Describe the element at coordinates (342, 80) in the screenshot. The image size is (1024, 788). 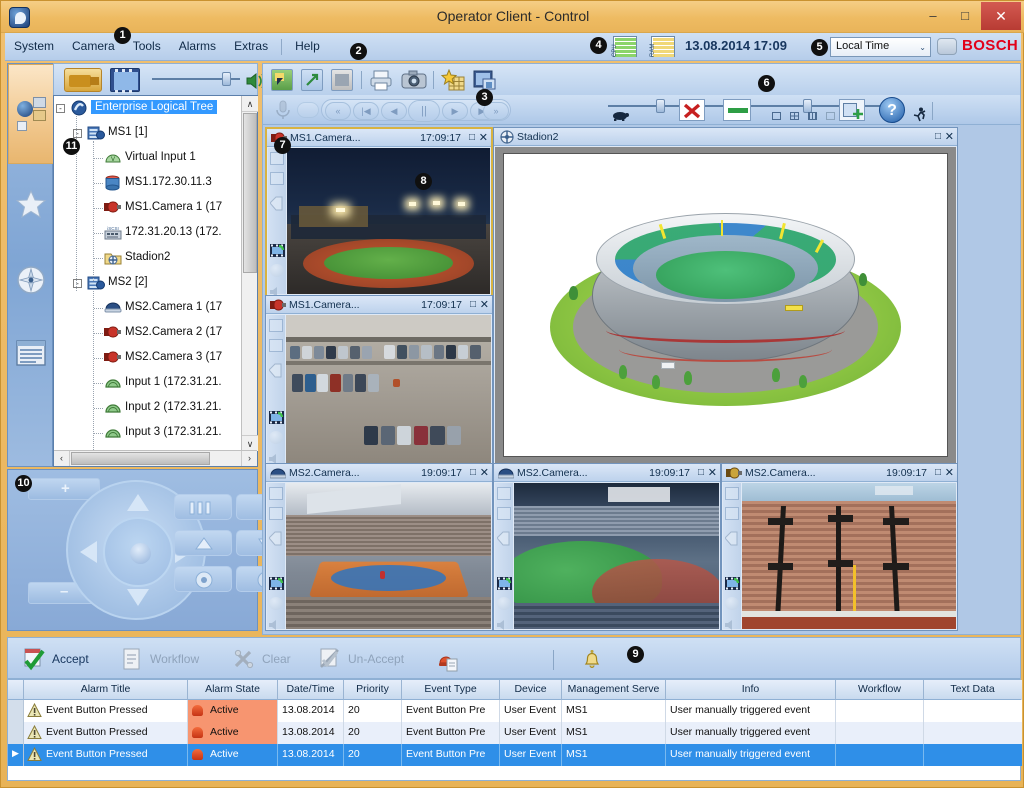
I see `image-window-icon` at that location.